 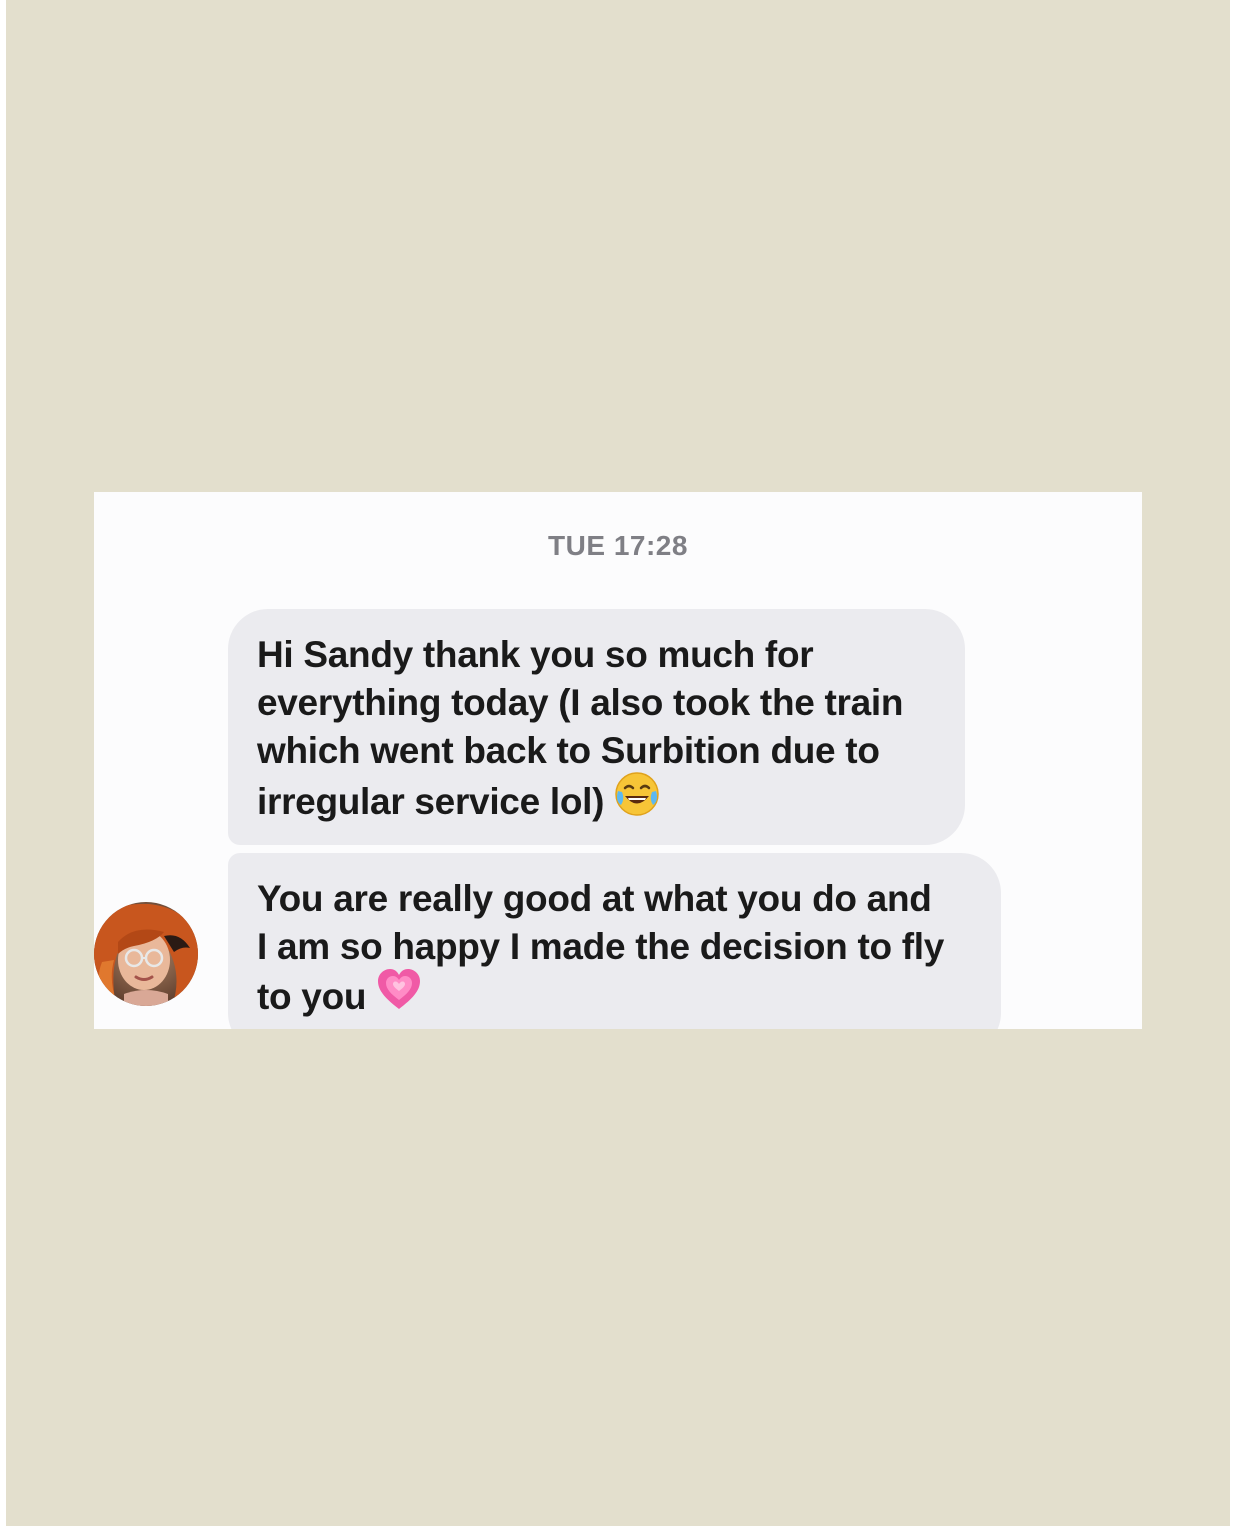 What do you see at coordinates (568, 750) in the screenshot?
I see `message-text-line: which went back to Surbition due to` at bounding box center [568, 750].